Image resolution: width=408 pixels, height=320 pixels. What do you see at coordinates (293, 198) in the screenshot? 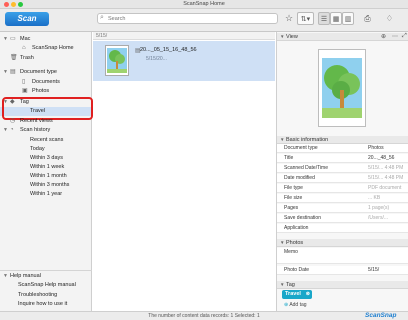
I see `property-key: File size` at bounding box center [293, 198].